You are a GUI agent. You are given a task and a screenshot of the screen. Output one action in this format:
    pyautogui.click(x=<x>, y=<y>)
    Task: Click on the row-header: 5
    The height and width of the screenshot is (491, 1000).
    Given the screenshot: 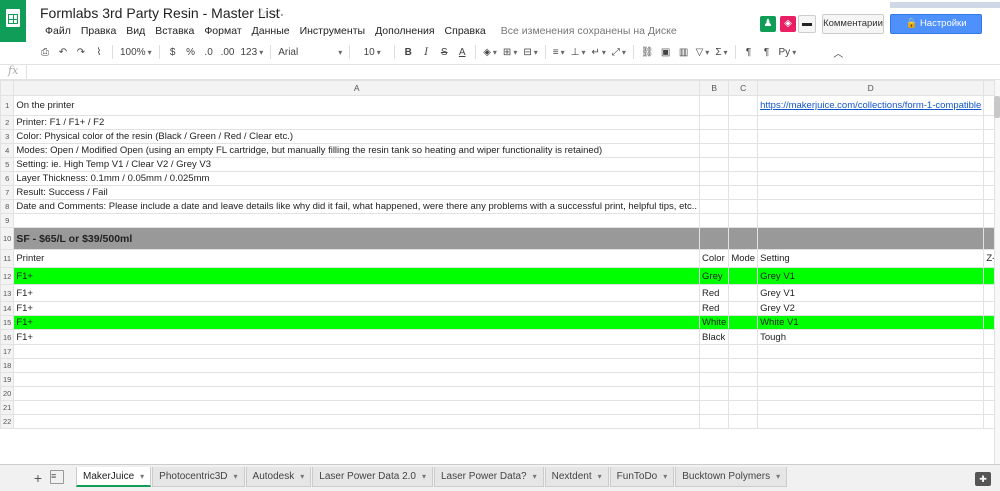 What is the action you would take?
    pyautogui.click(x=7, y=164)
    